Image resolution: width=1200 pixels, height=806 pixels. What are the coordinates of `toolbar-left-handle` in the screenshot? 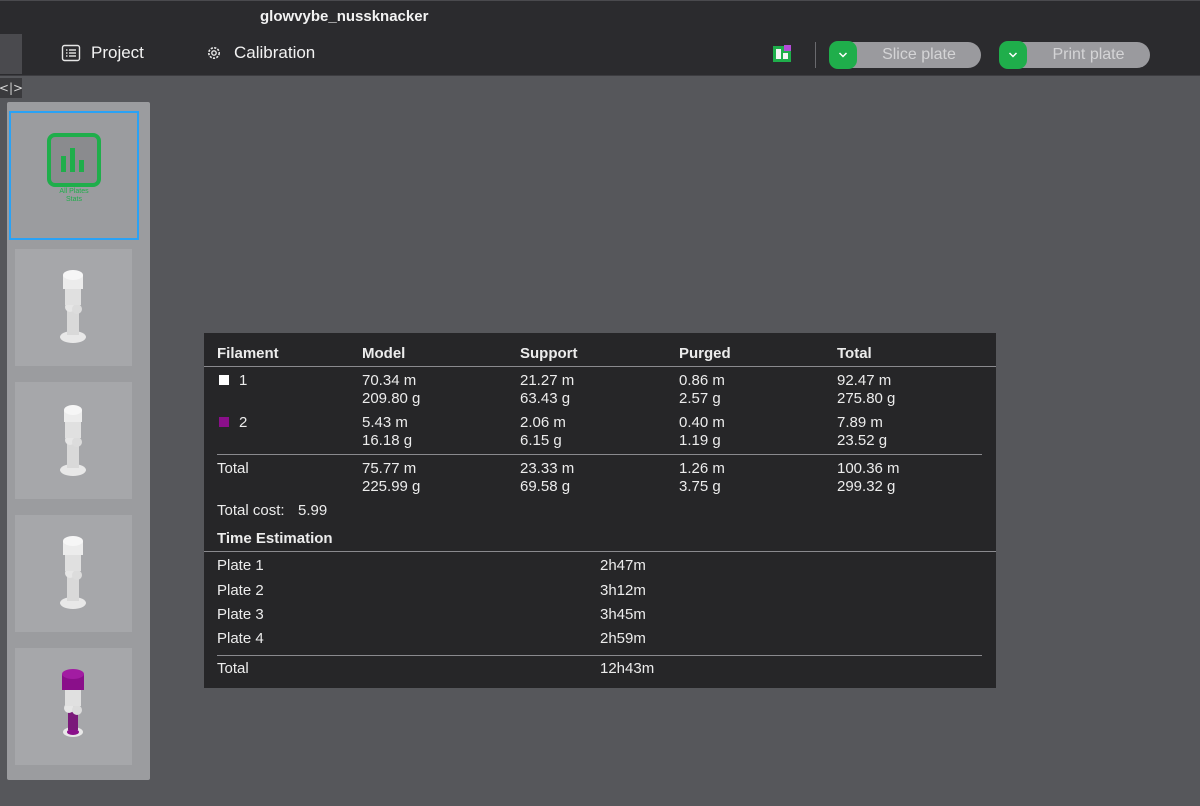 It's located at (11, 54).